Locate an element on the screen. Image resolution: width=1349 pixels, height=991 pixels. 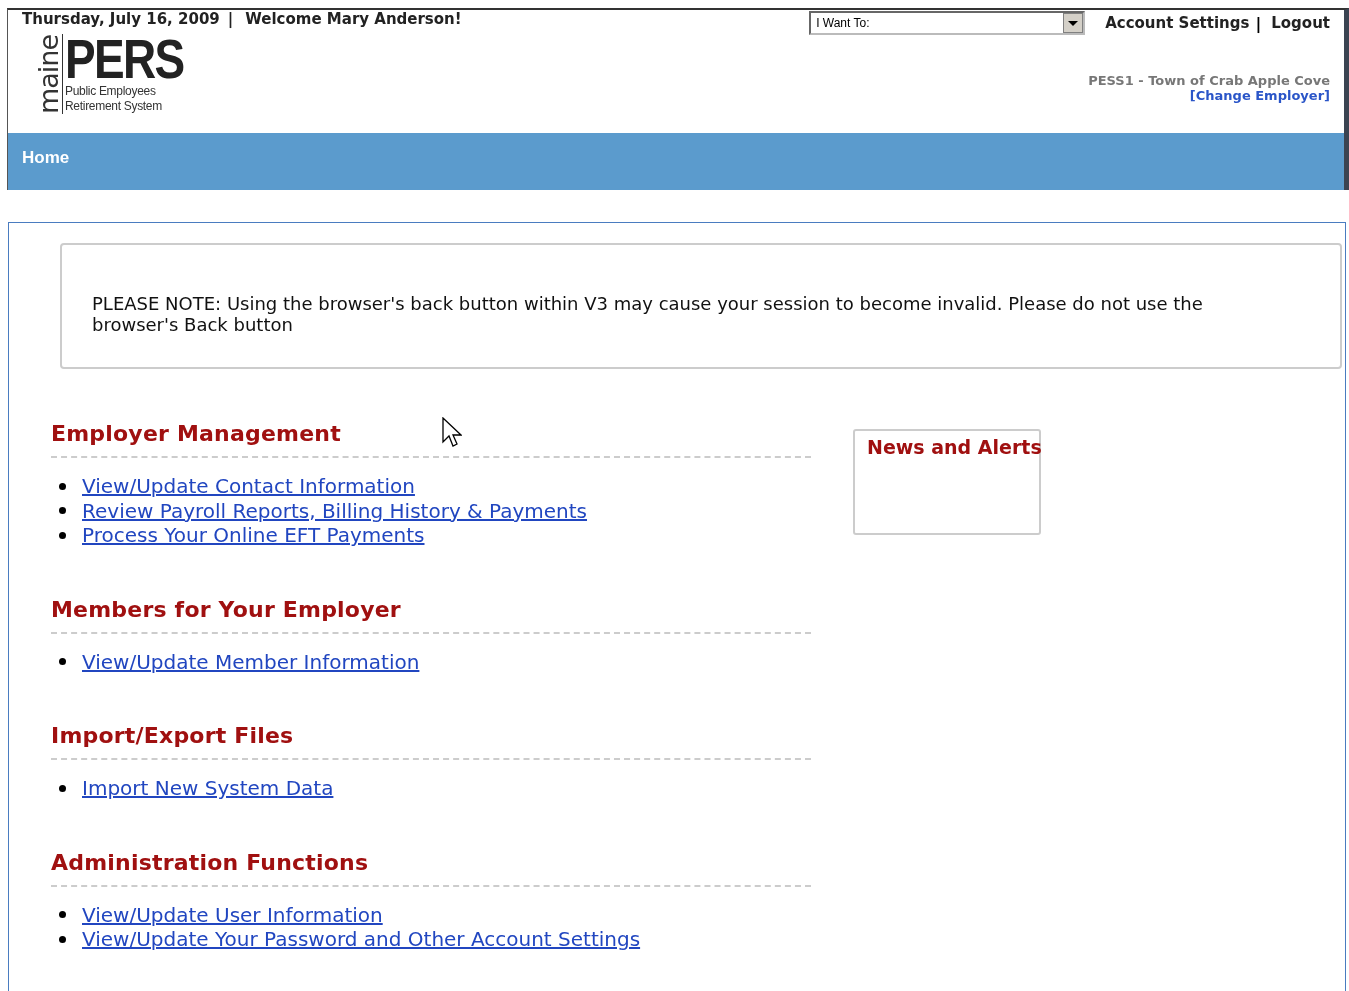
section-link: View/Update Contact Information is located at coordinates (248, 486).